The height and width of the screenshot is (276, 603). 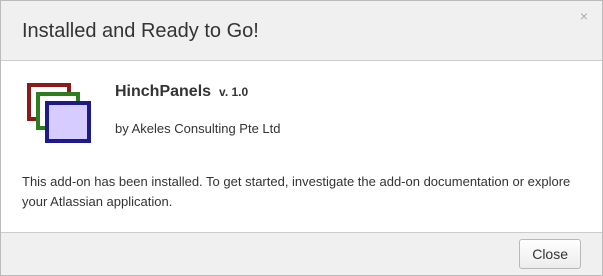 What do you see at coordinates (584, 16) in the screenshot?
I see `close-icon: ×` at bounding box center [584, 16].